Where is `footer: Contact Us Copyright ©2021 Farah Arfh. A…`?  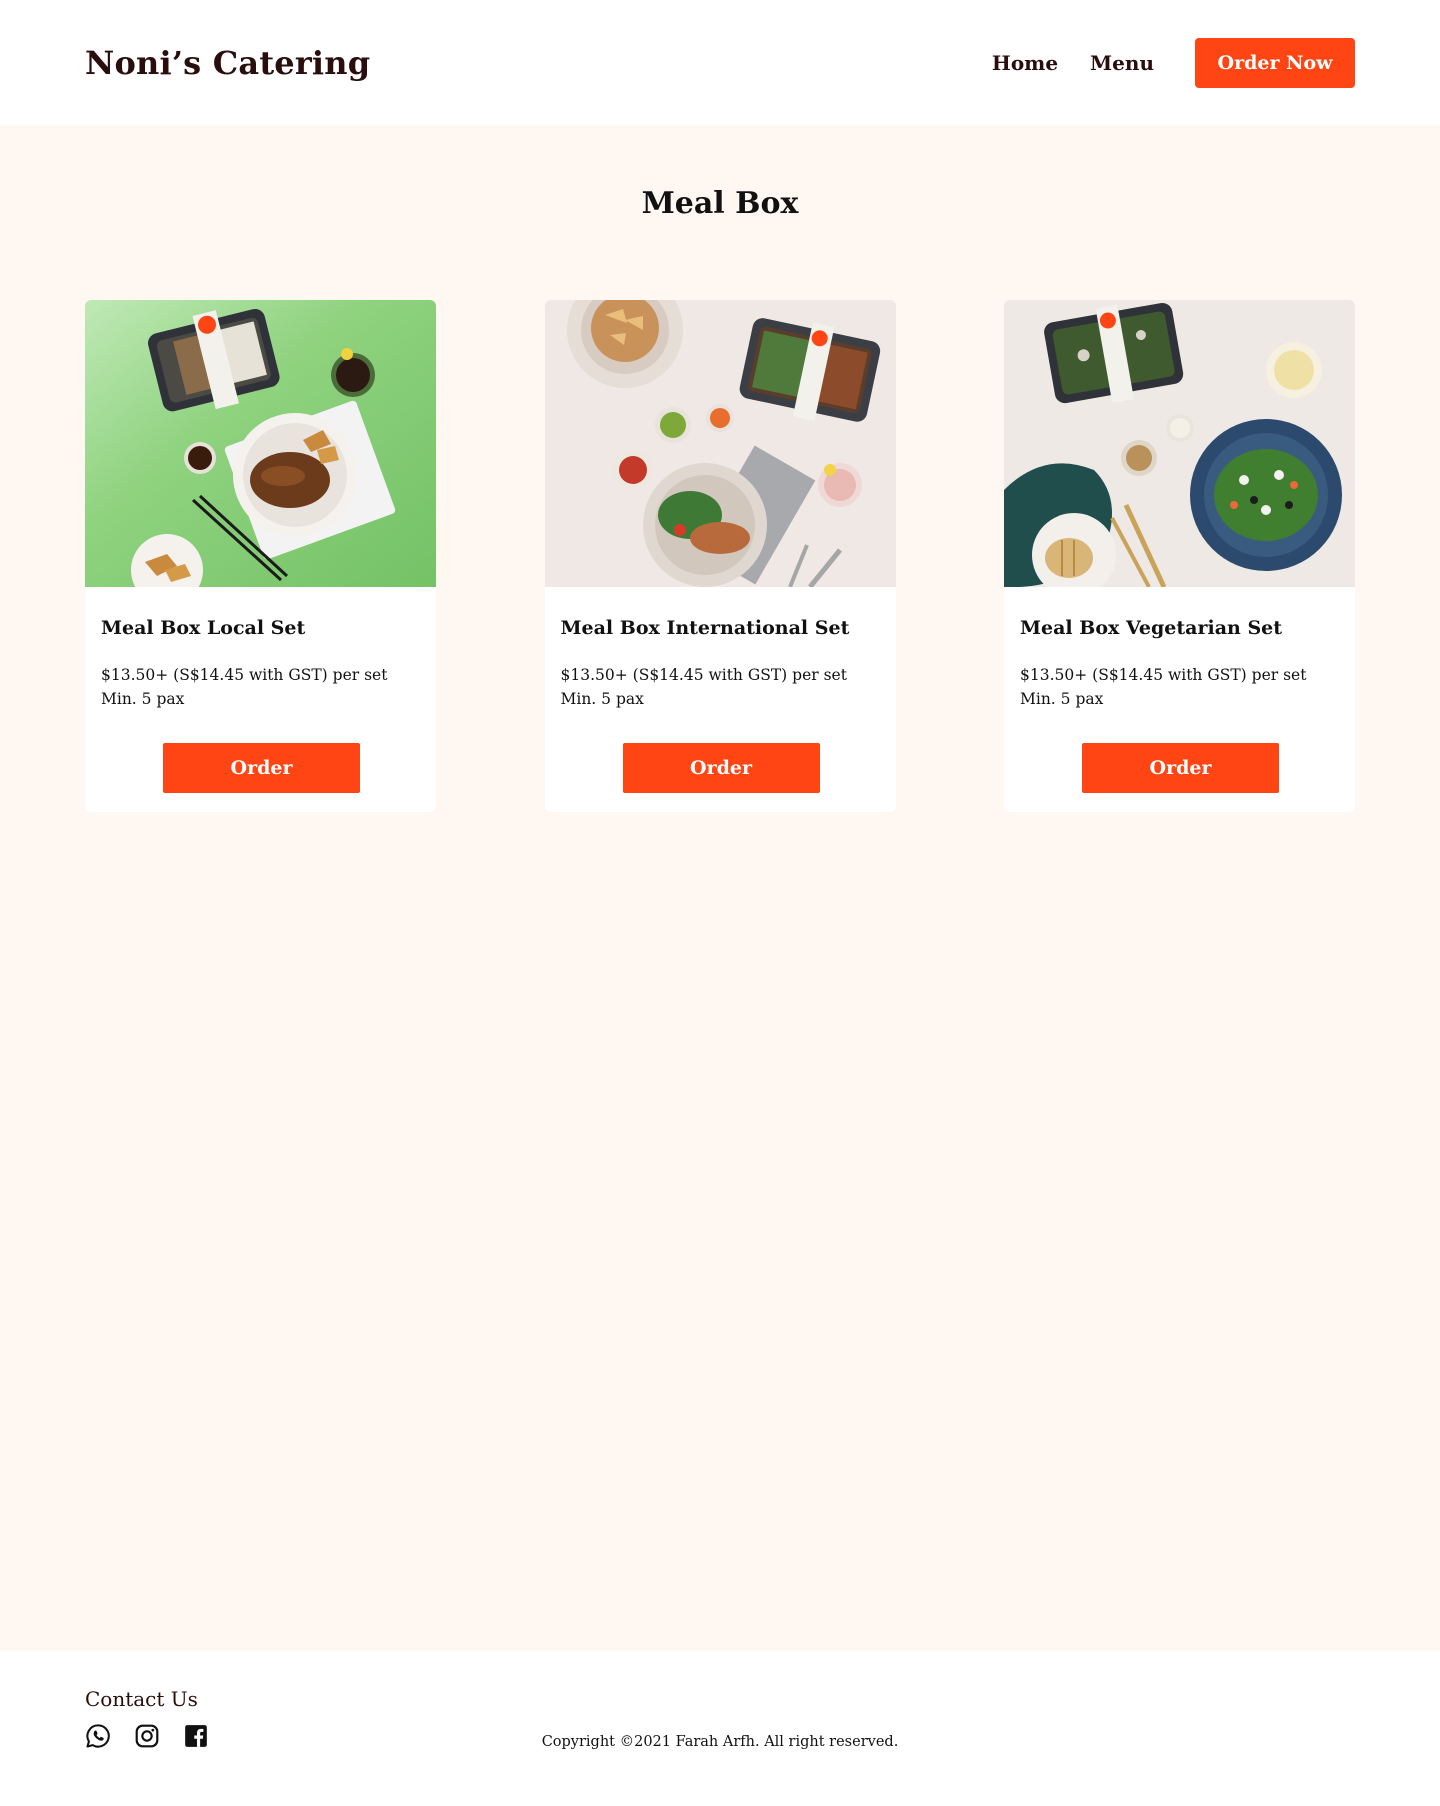
footer: Contact Us Copyright ©2021 Farah Arfh. A… is located at coordinates (720, 1728).